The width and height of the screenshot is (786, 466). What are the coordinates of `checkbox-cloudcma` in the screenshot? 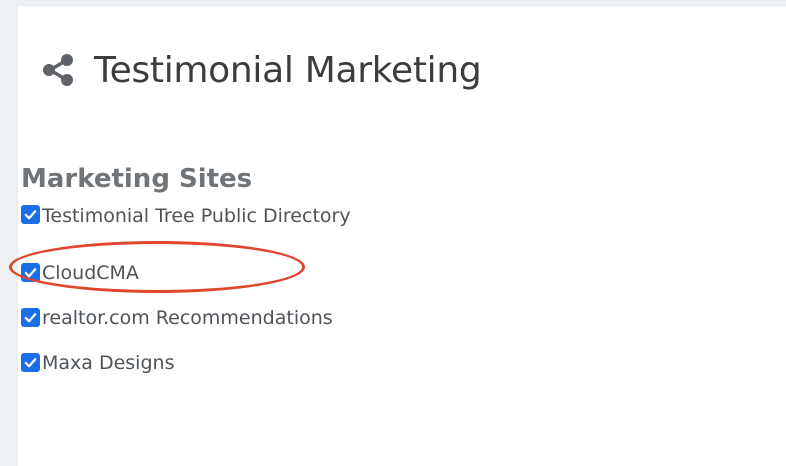 It's located at (30, 272).